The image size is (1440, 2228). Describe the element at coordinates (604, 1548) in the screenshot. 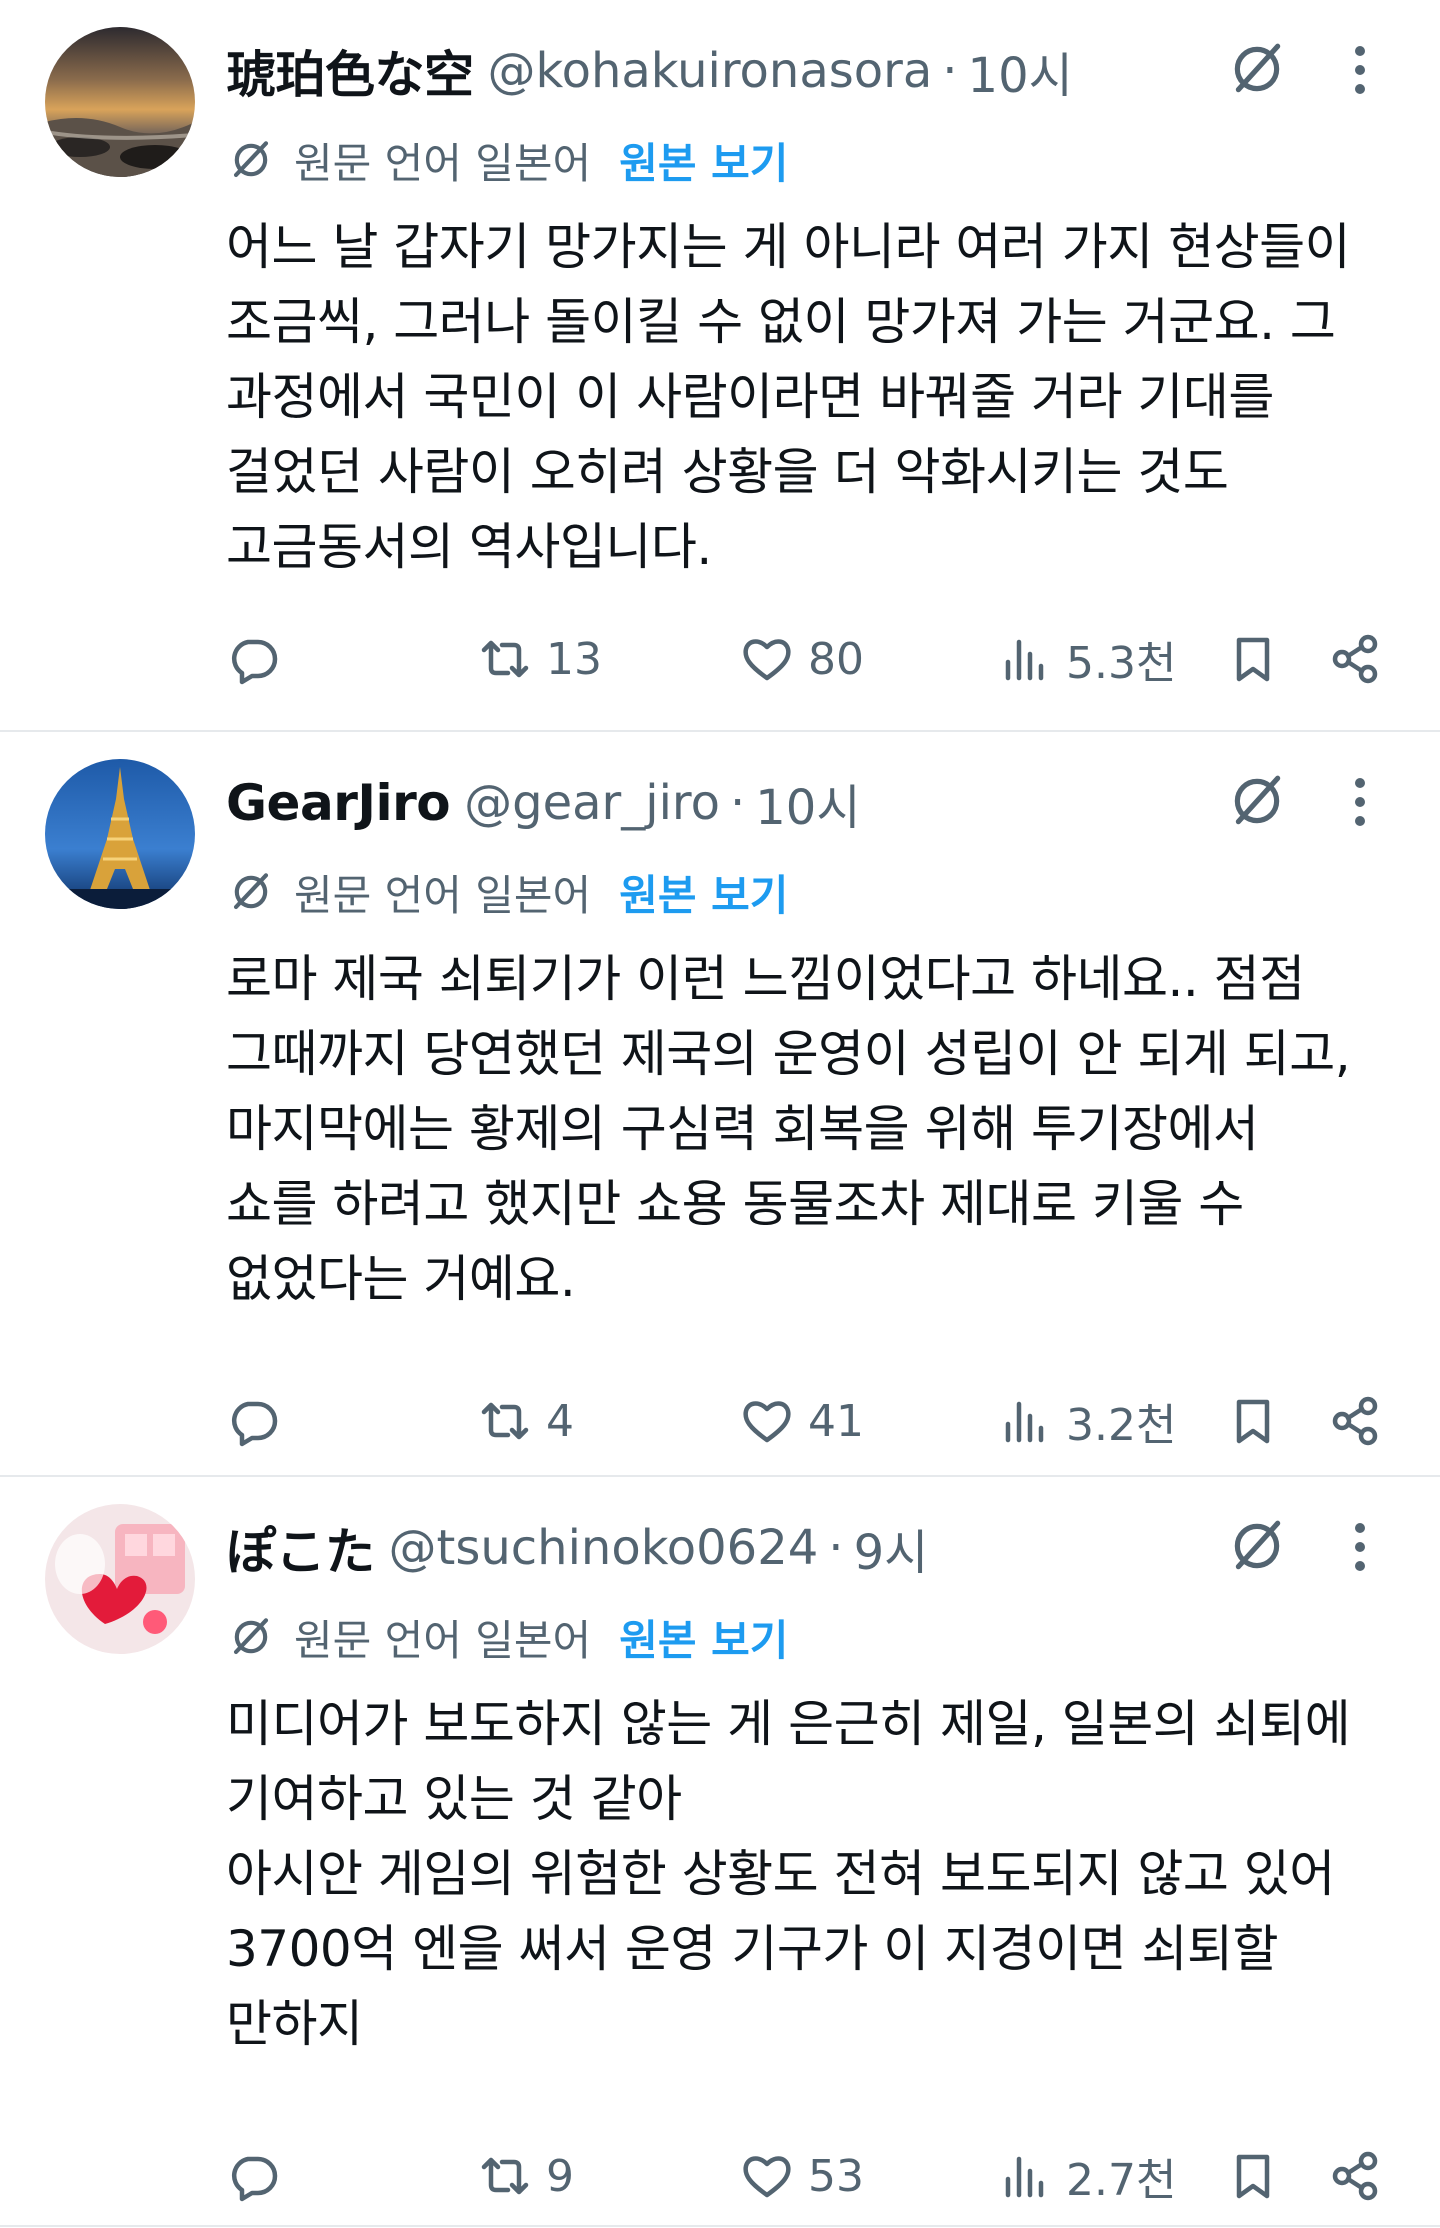

I see `user-handle: @tsuchinoko0624` at that location.